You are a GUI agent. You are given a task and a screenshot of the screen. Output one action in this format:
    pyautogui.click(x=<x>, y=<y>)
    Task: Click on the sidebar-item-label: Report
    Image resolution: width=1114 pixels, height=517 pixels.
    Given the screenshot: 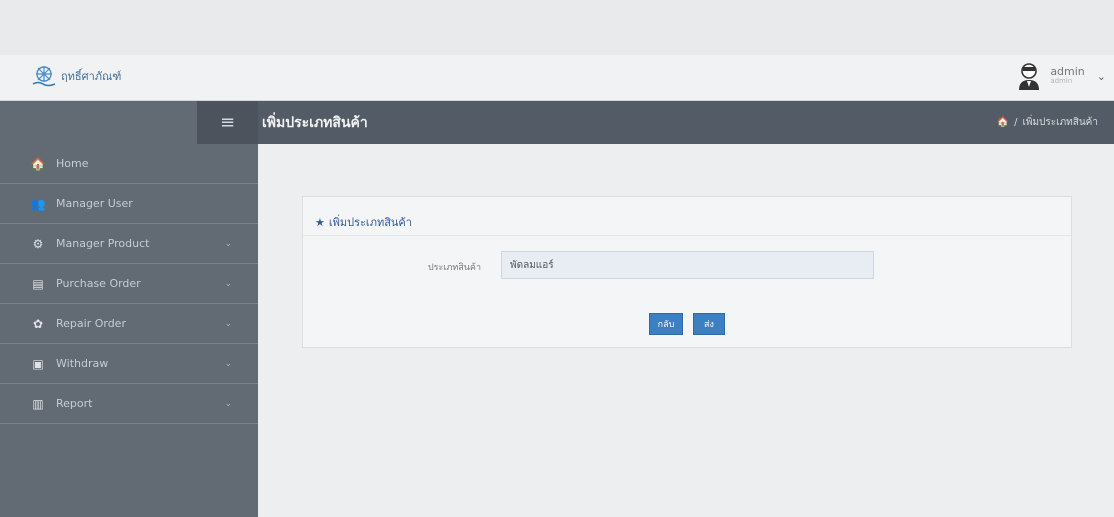 What is the action you would take?
    pyautogui.click(x=74, y=403)
    